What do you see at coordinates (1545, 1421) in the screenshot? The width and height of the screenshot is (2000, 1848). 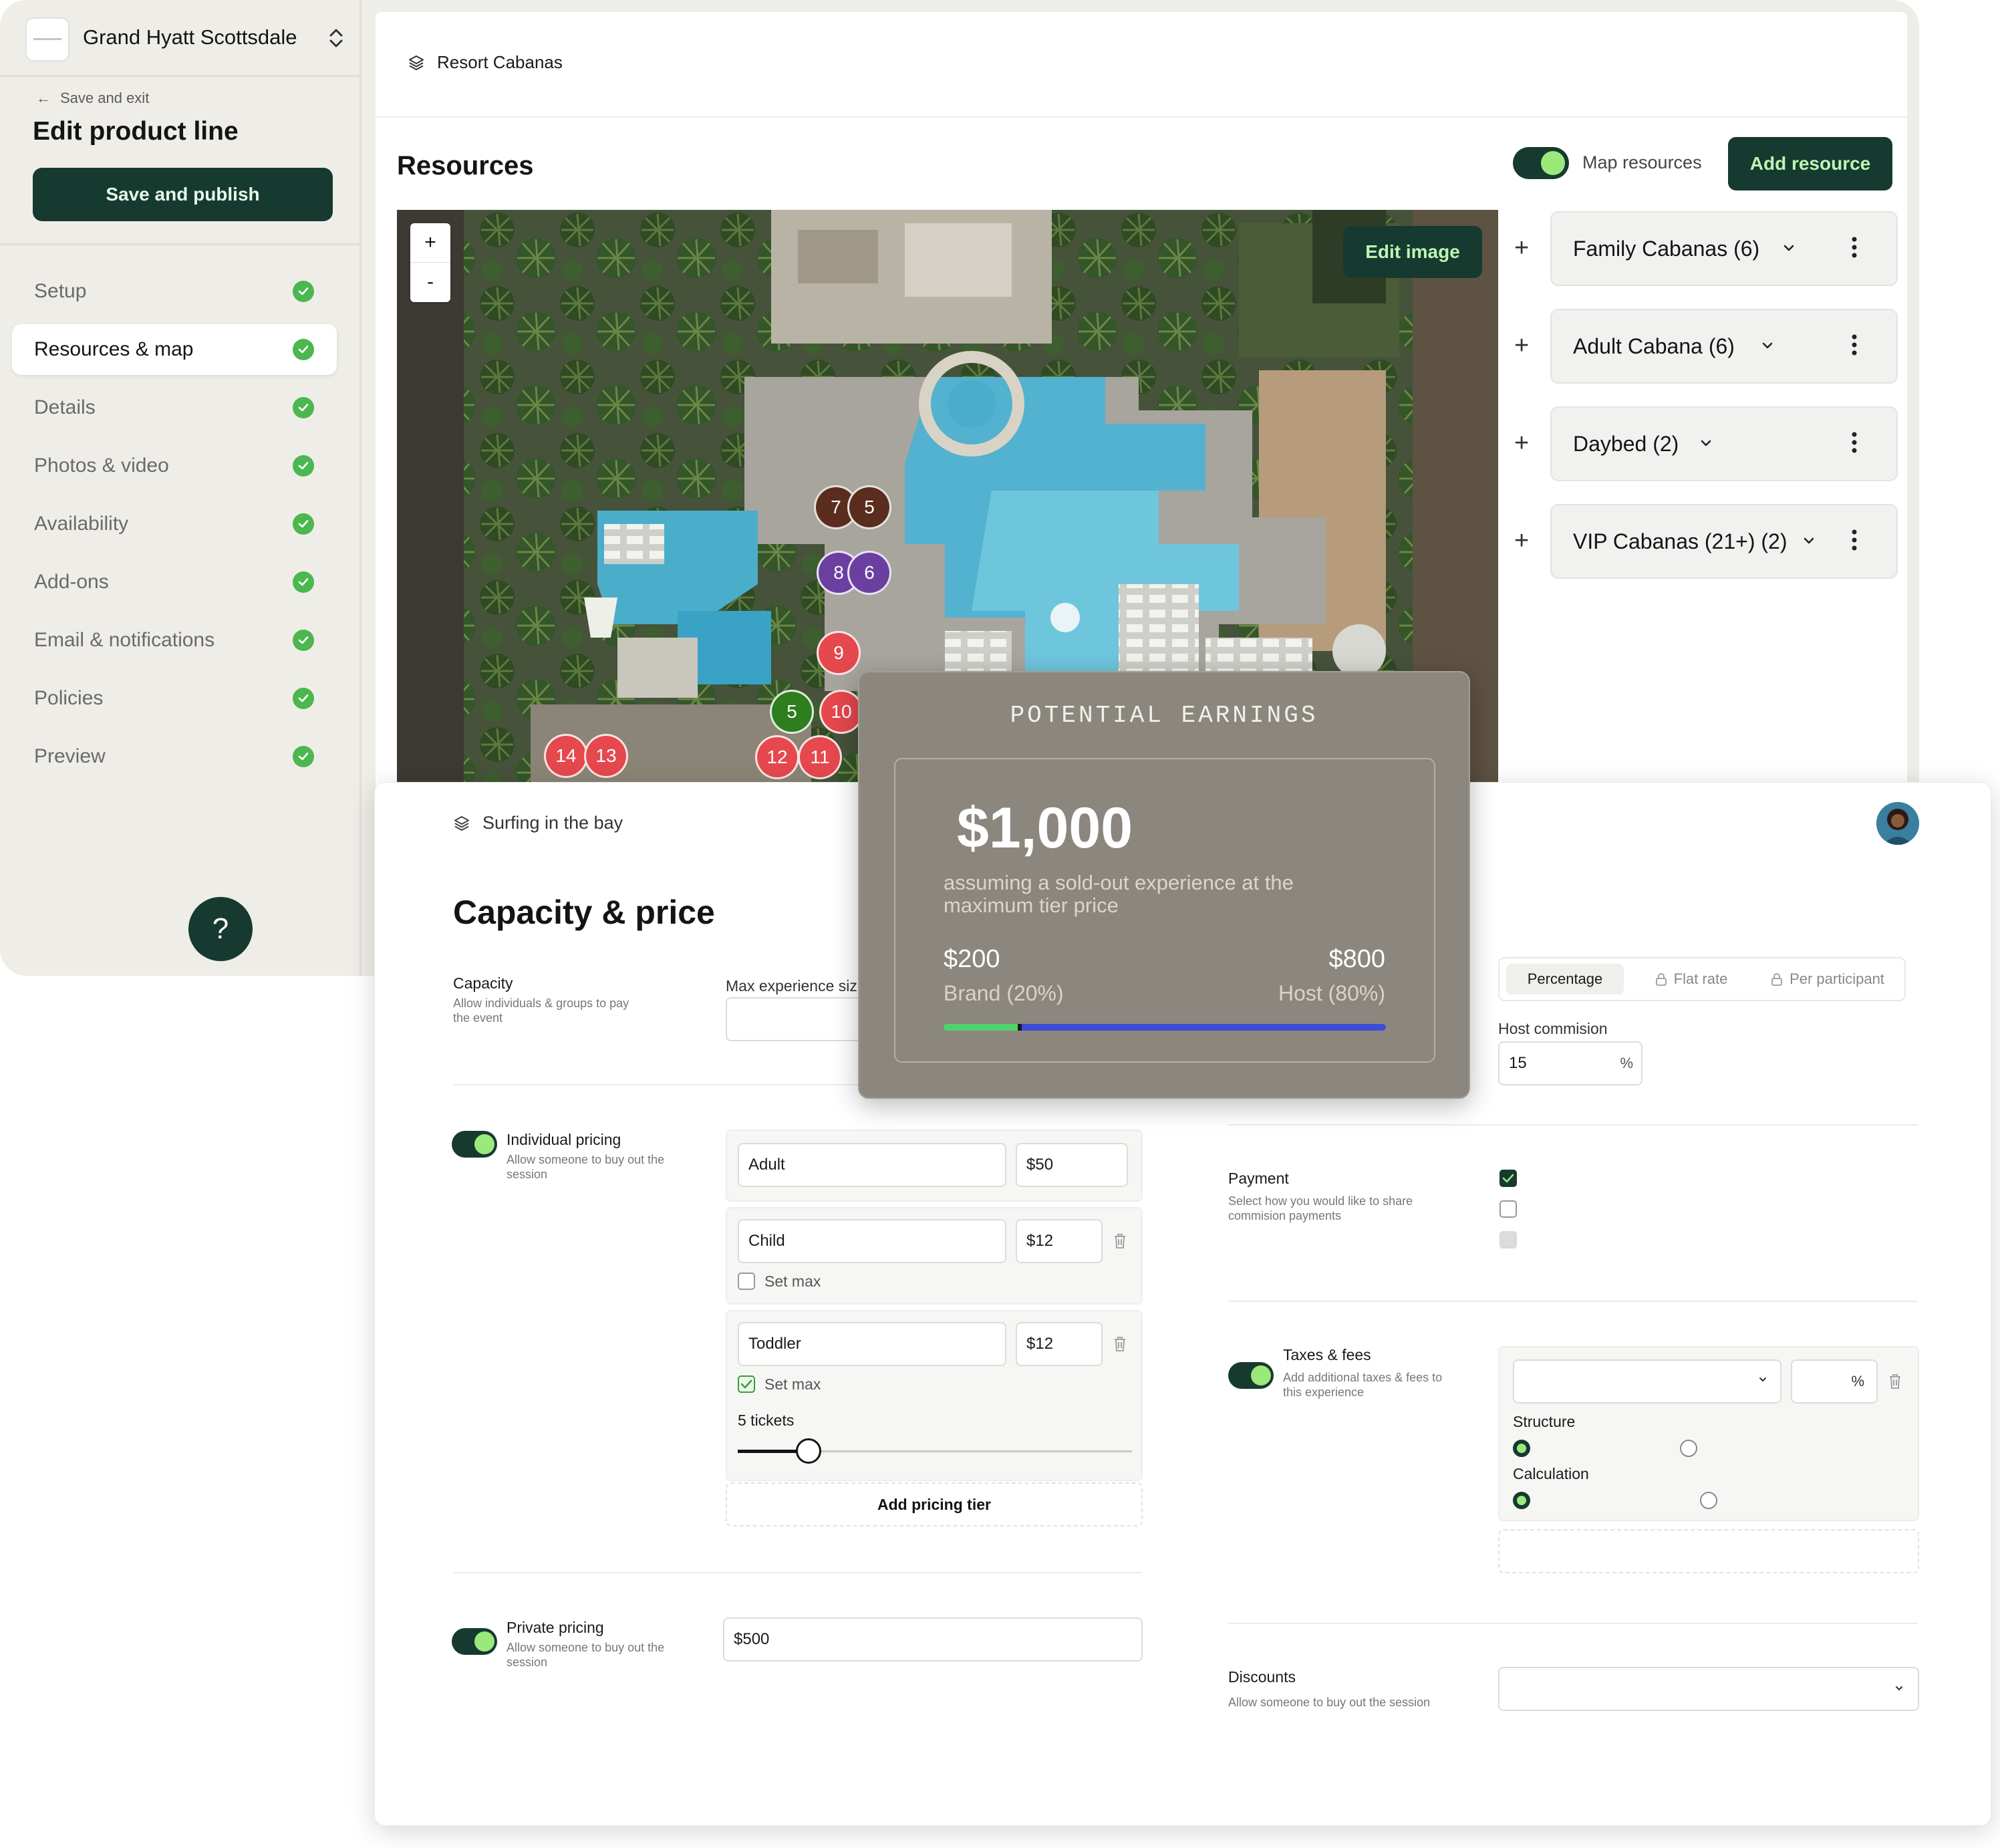 I see `structure-label: Structure` at bounding box center [1545, 1421].